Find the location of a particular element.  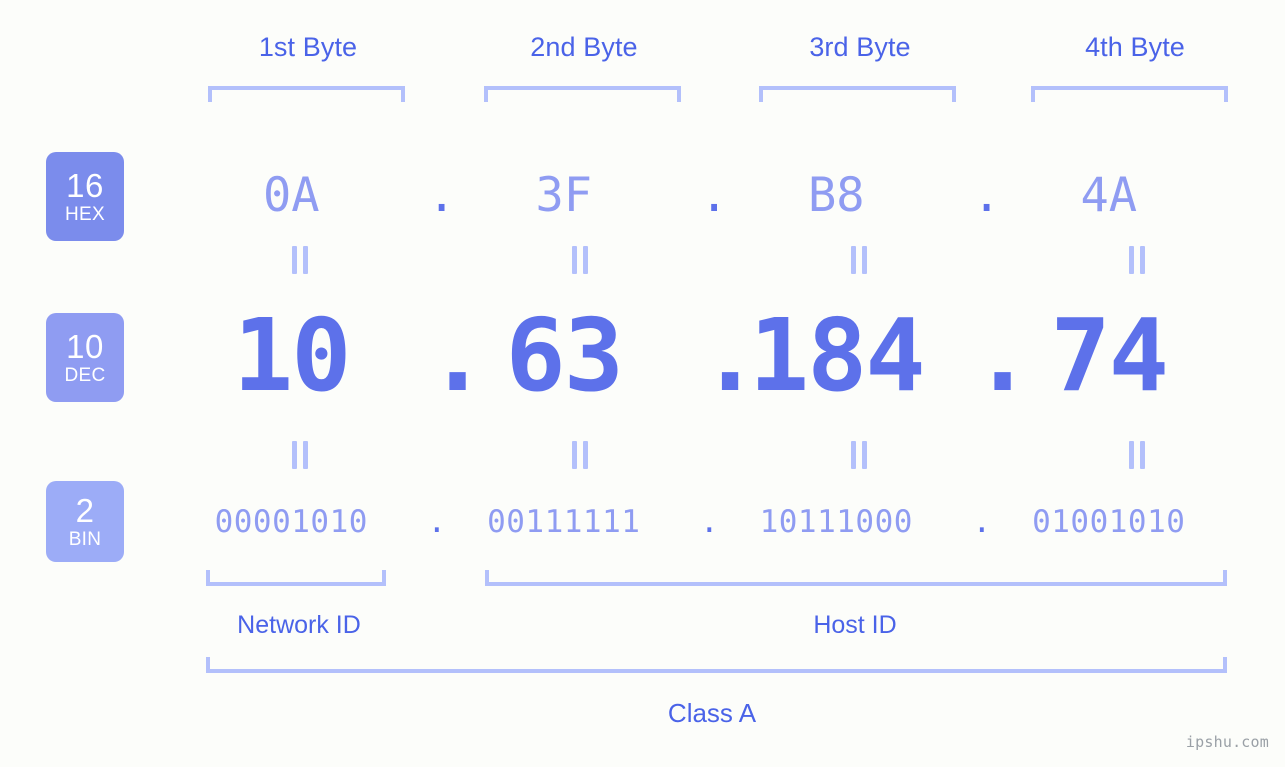

radix-badge-dec-name: DEC is located at coordinates (85, 375).